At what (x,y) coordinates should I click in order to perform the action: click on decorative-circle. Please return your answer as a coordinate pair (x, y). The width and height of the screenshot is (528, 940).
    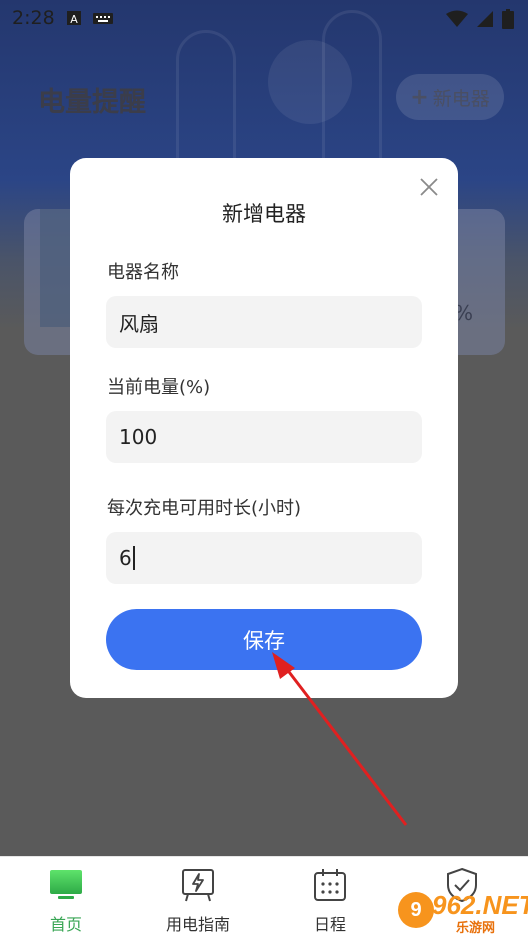
    Looking at the image, I should click on (310, 82).